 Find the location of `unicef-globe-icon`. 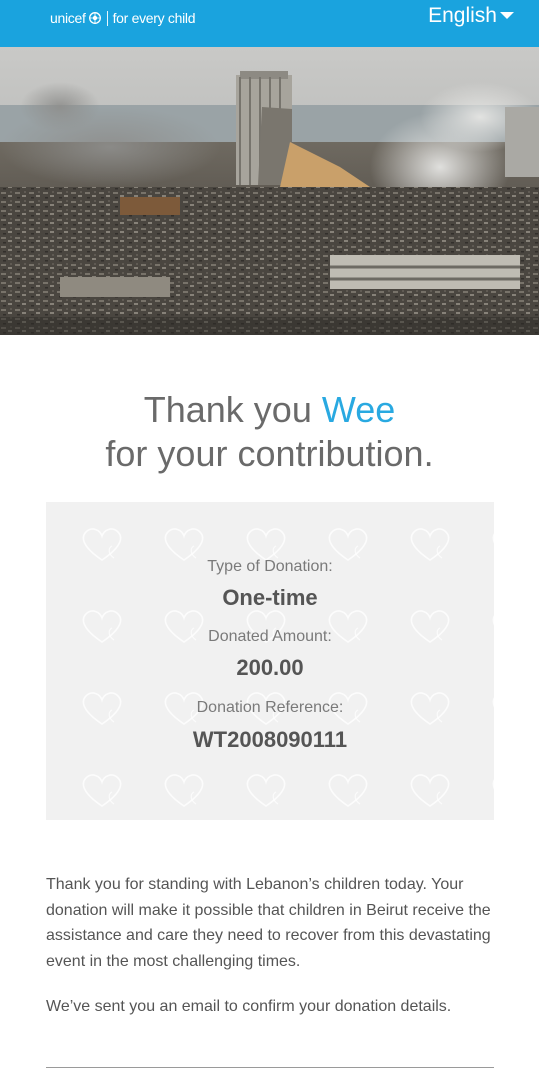

unicef-globe-icon is located at coordinates (94, 18).